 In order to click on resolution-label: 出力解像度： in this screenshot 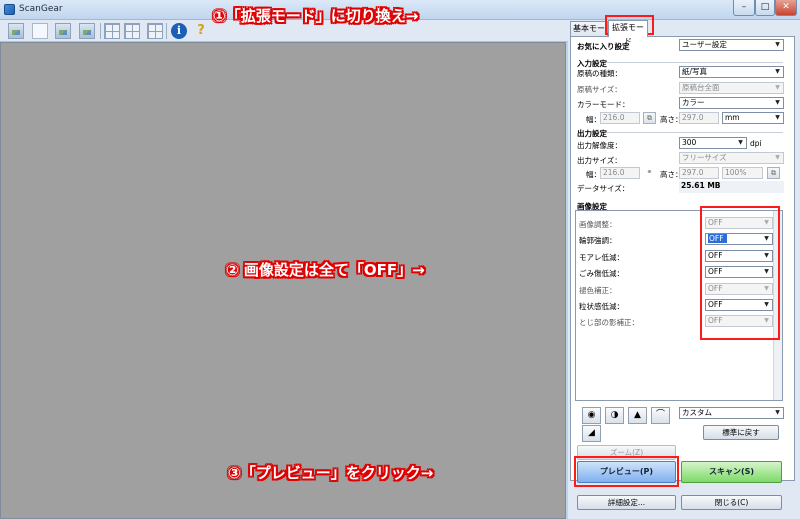, I will do `click(599, 145)`.